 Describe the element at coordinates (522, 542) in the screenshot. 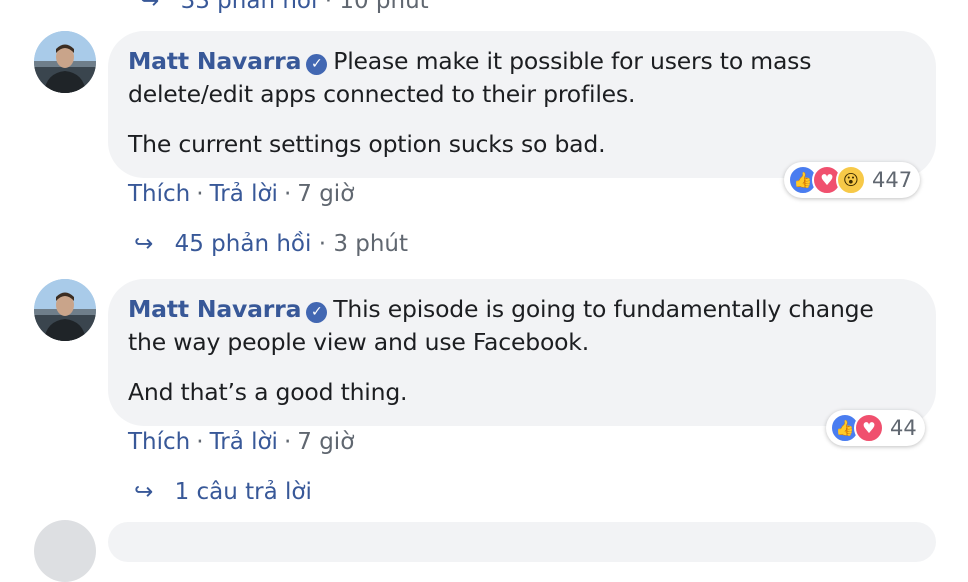

I see `comment-bubble` at that location.